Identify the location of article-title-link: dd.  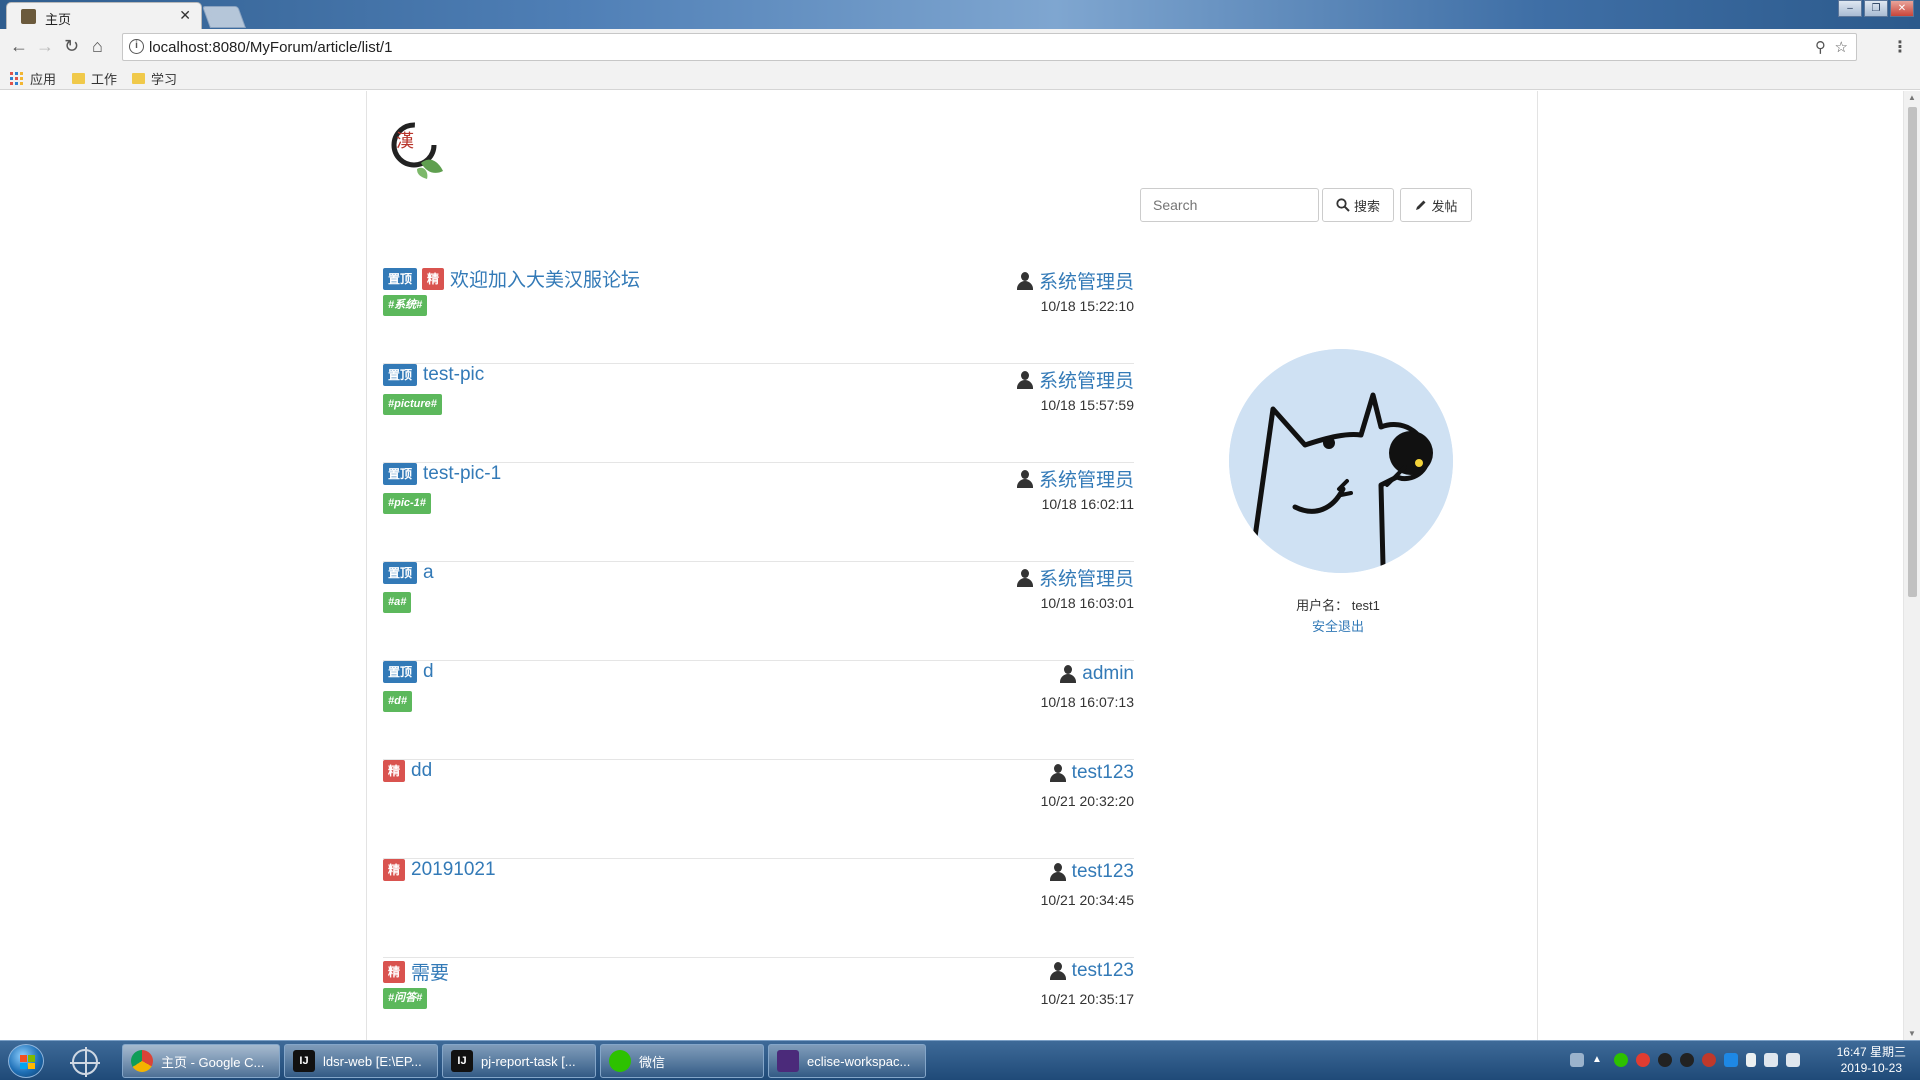
(421, 771).